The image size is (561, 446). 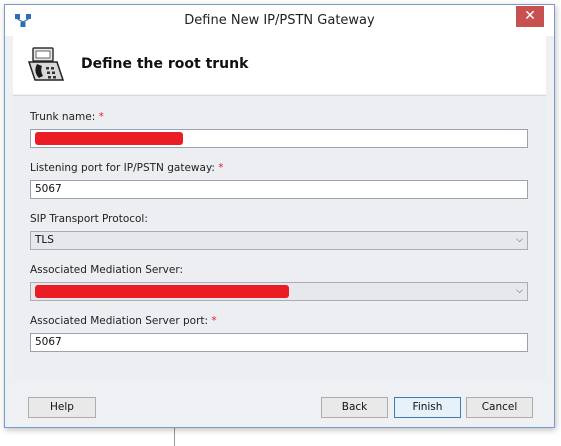 I want to click on window-title: Define New IP/PSTN Gateway, so click(x=279, y=20).